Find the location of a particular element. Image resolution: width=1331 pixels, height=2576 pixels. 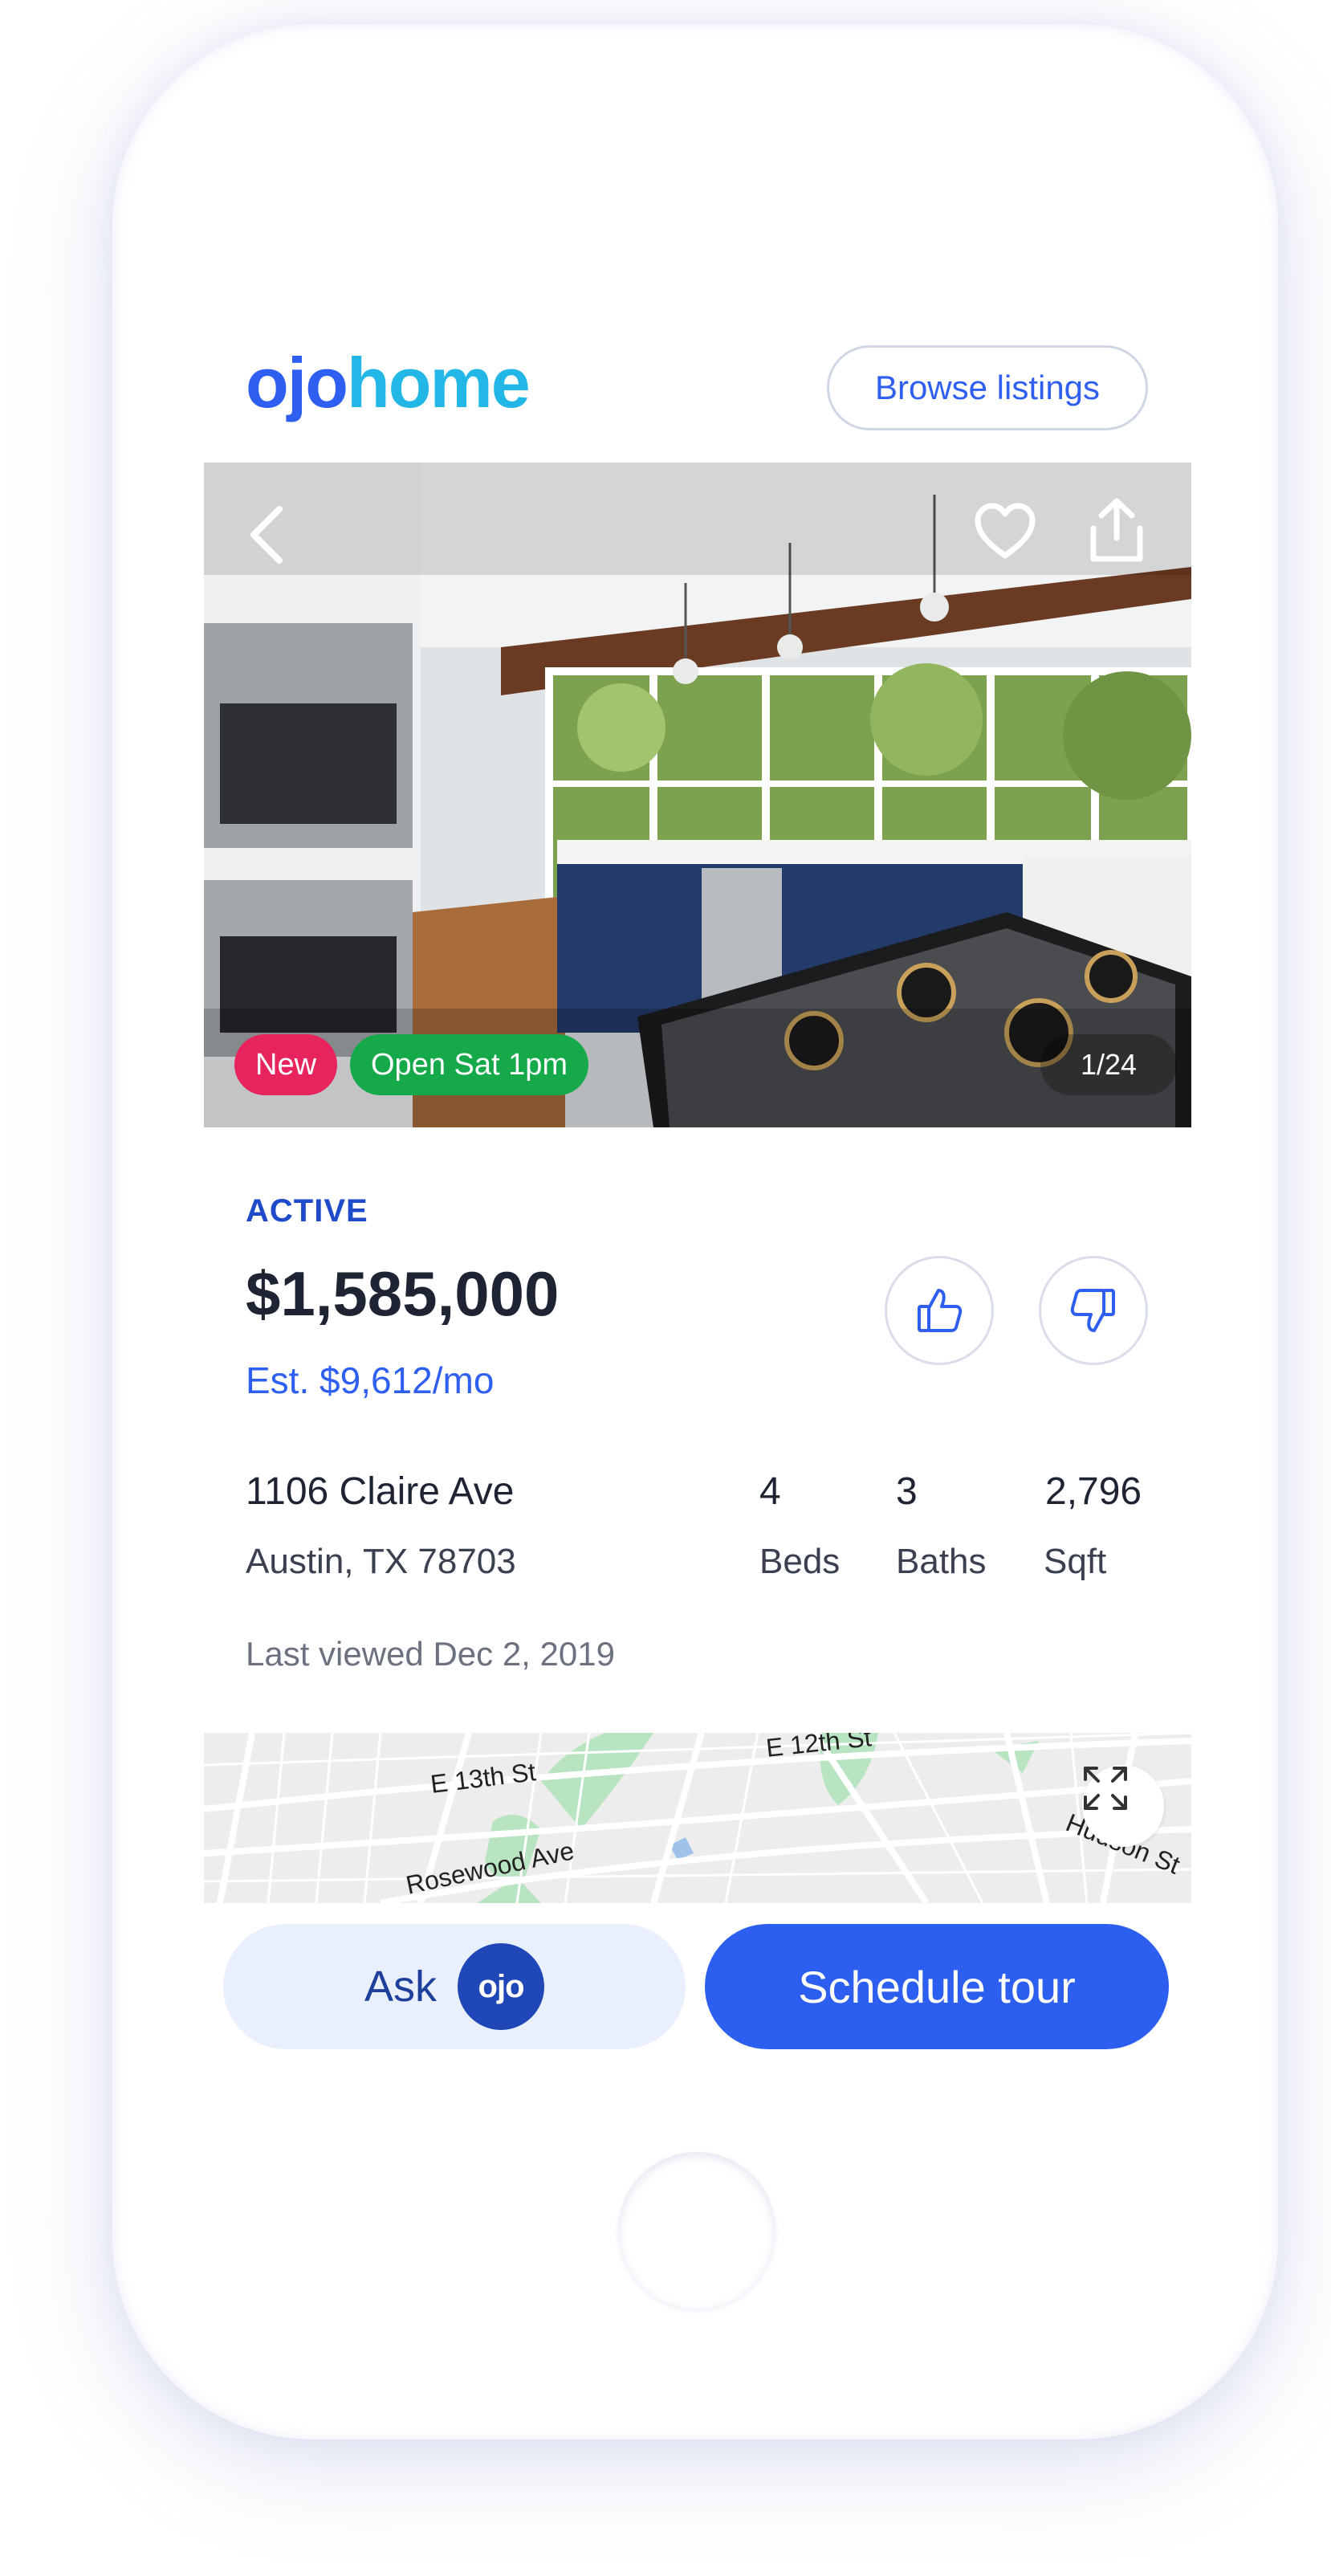

thumbs-up-button is located at coordinates (939, 1310).